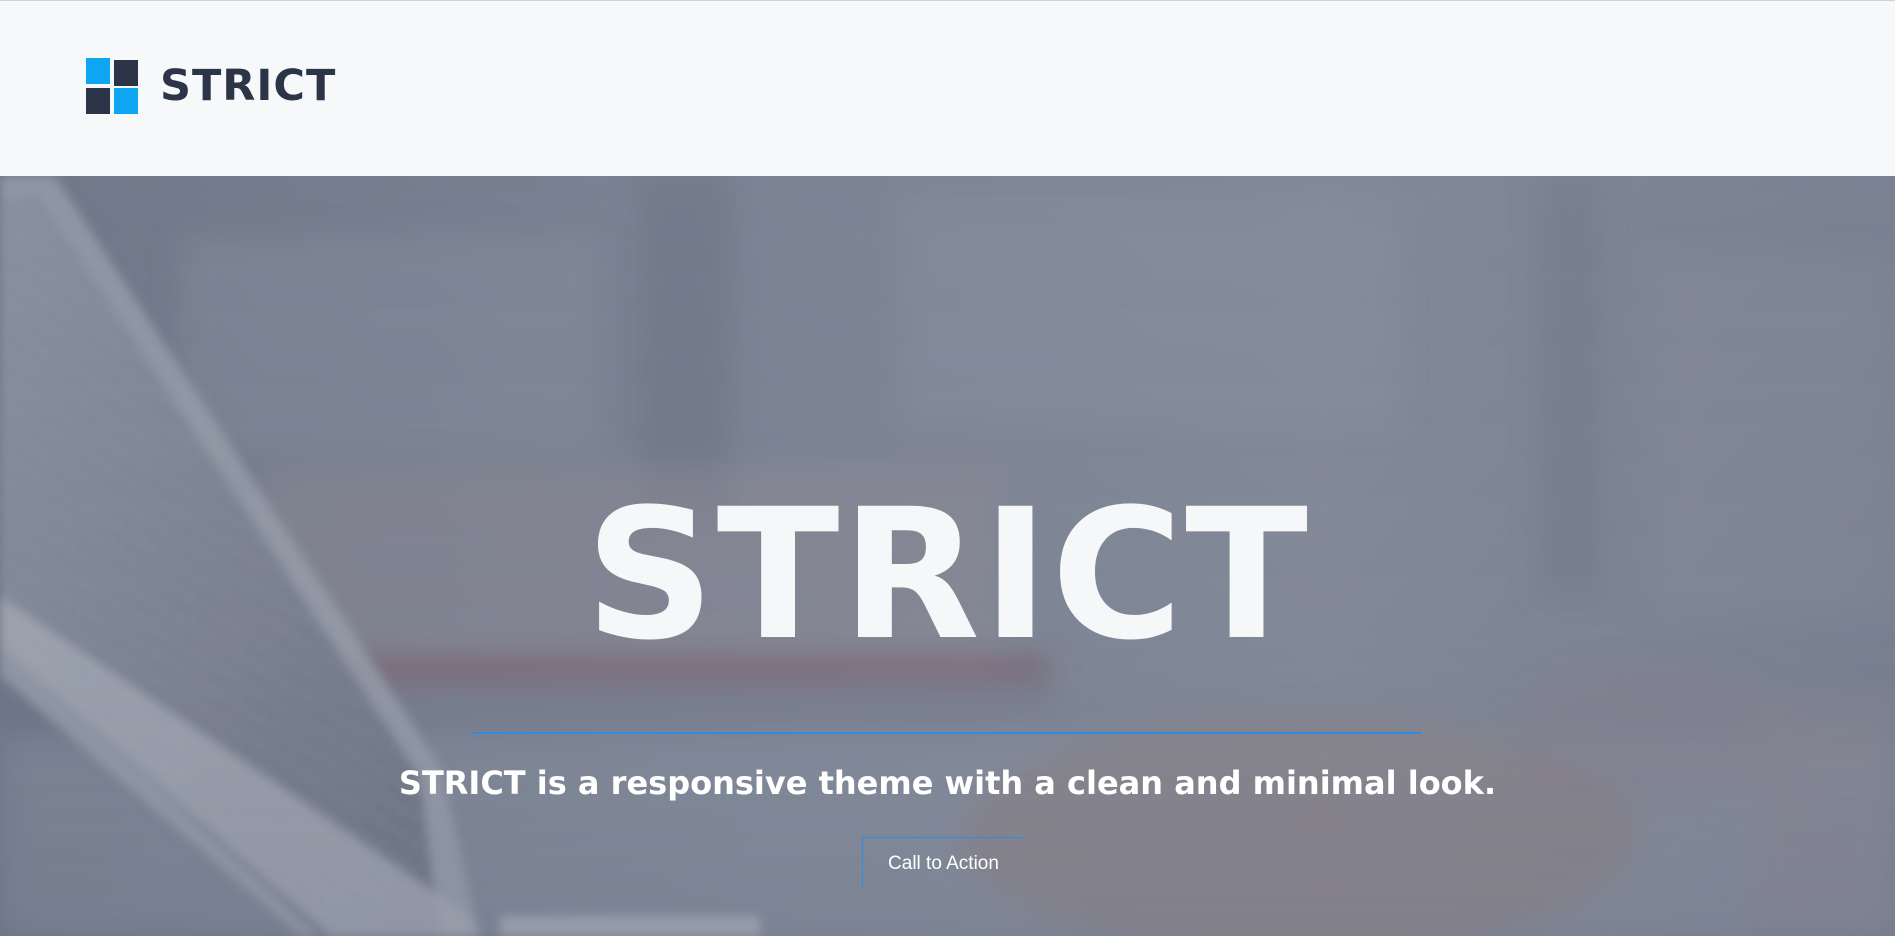 The image size is (1895, 936). I want to click on site-logo: STRICT, so click(211, 86).